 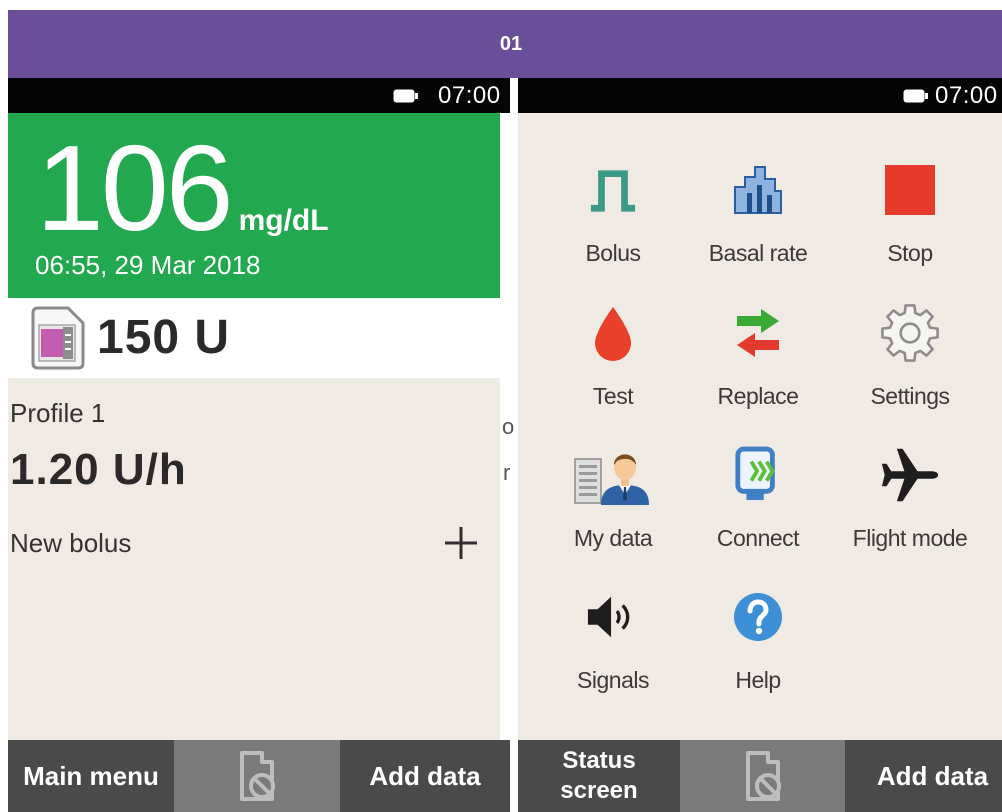 What do you see at coordinates (758, 617) in the screenshot?
I see `help-icon` at bounding box center [758, 617].